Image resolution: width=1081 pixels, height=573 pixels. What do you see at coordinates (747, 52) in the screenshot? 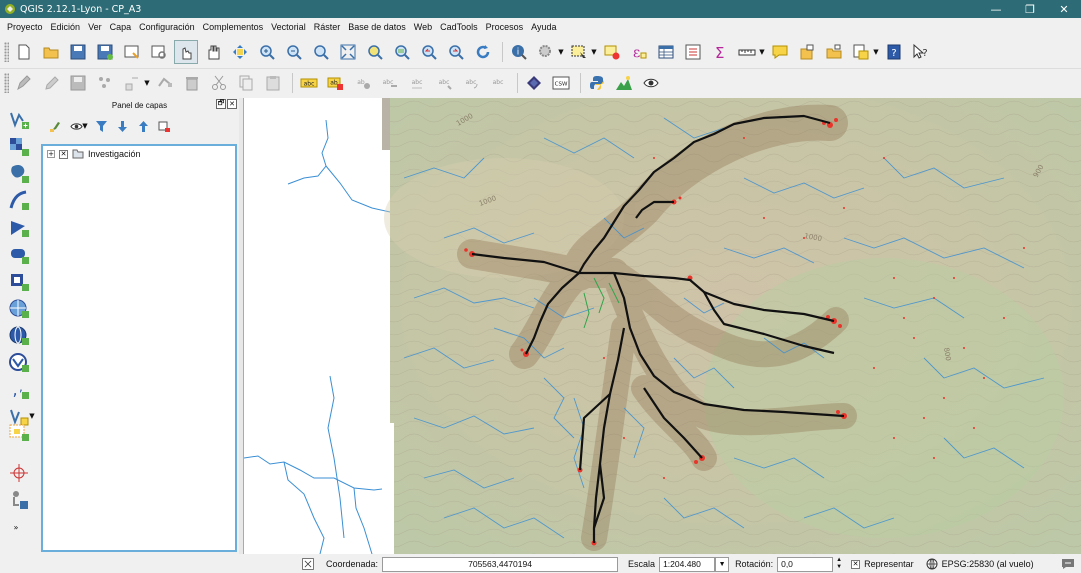
I see `measure-line-button` at bounding box center [747, 52].